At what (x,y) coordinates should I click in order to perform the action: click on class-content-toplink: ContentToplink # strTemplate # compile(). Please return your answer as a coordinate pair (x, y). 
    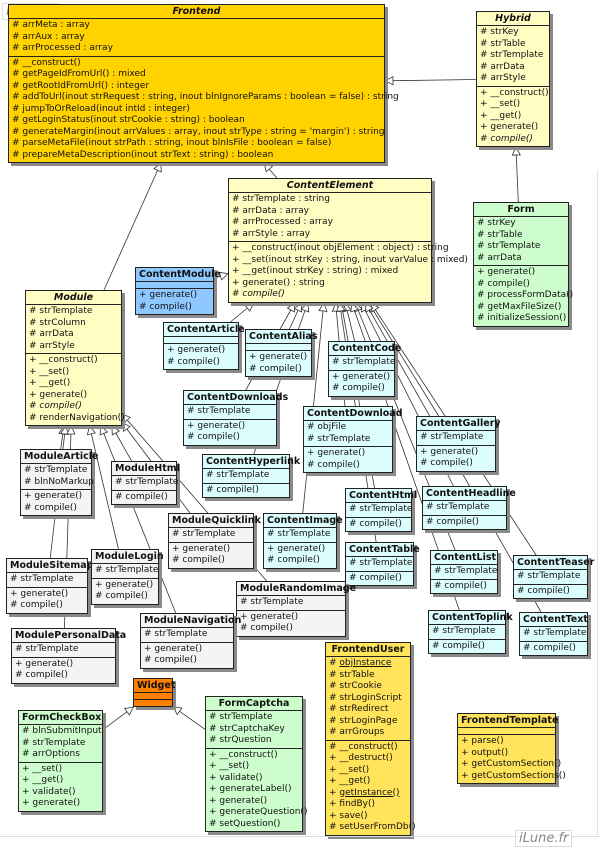
    Looking at the image, I should click on (470, 632).